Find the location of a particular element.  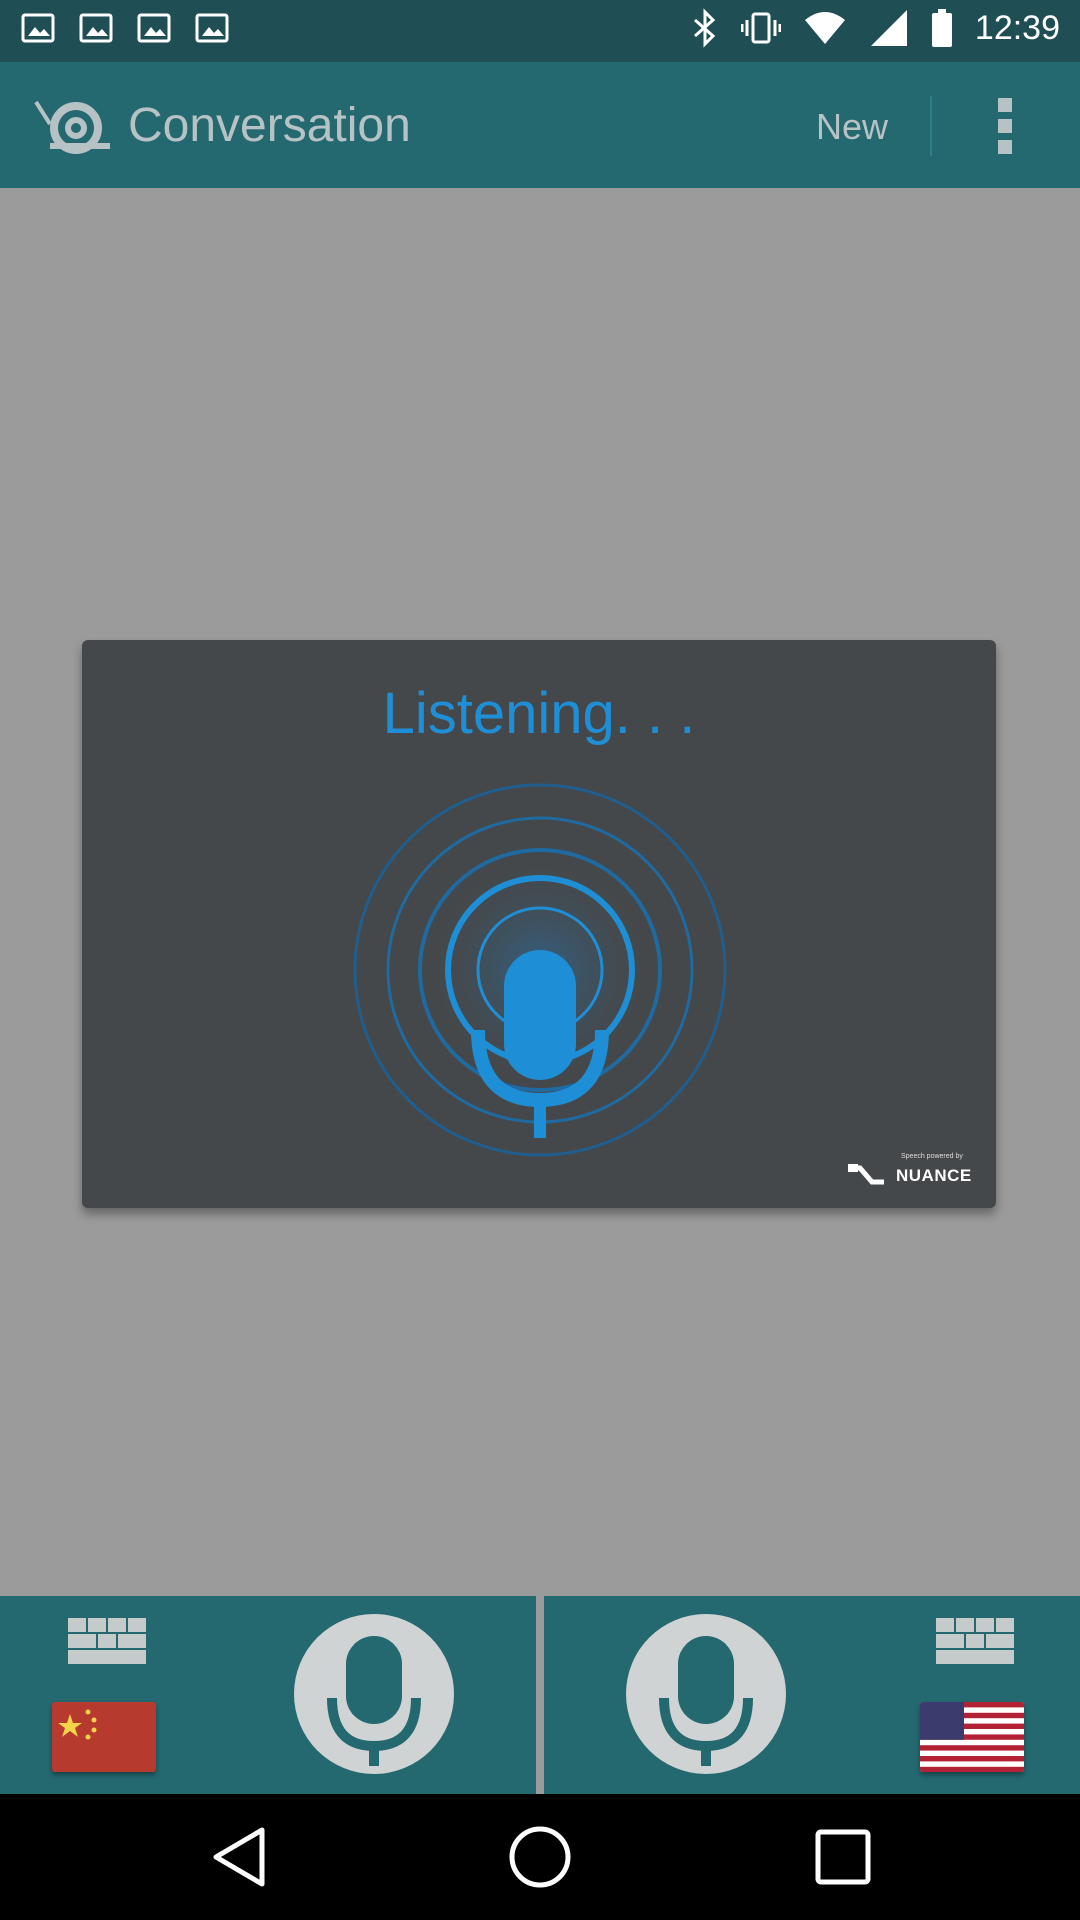

chinese-mic-button is located at coordinates (374, 1694).